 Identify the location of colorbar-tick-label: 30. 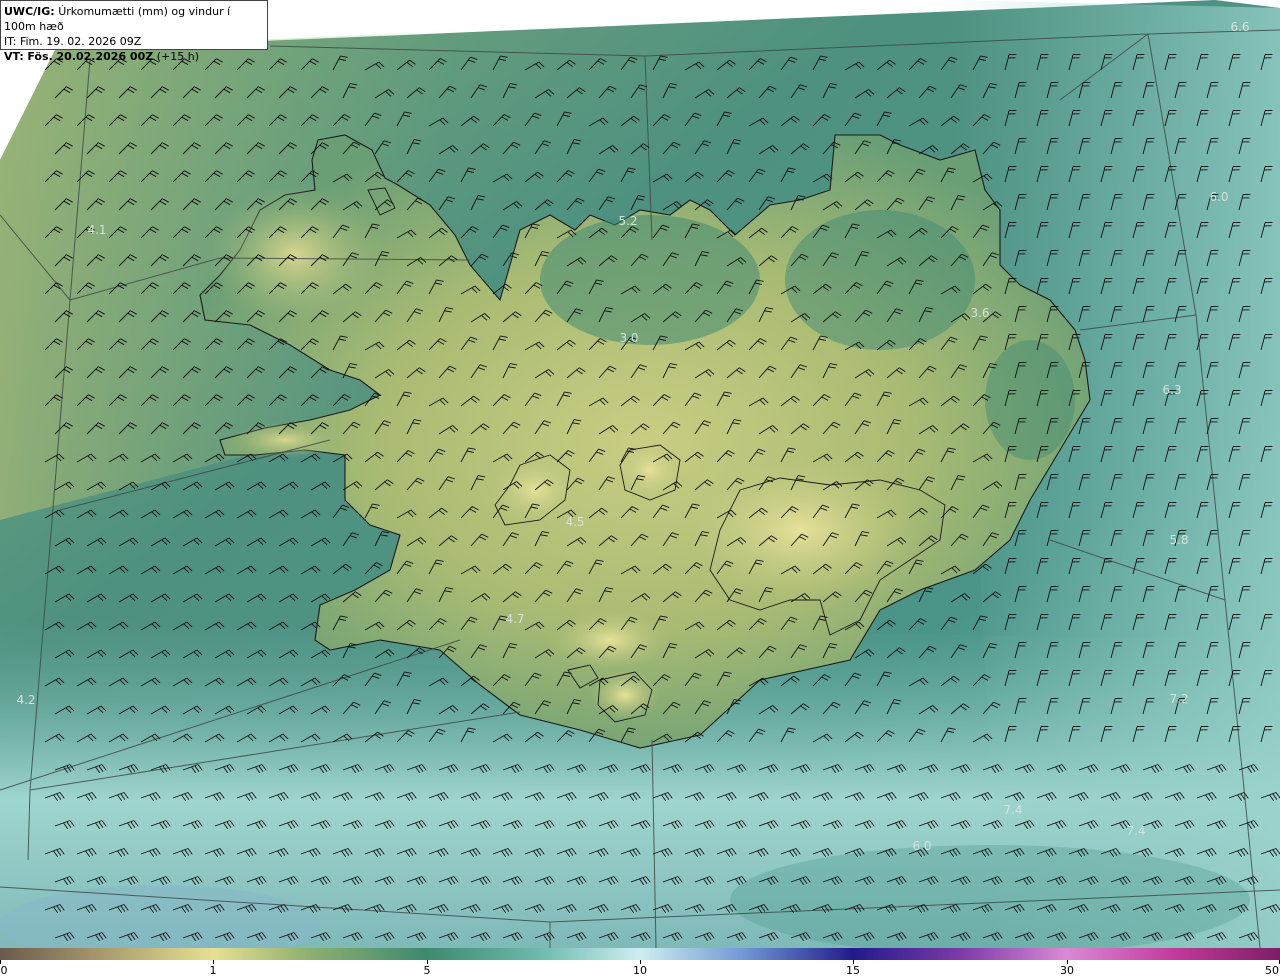
(1067, 970).